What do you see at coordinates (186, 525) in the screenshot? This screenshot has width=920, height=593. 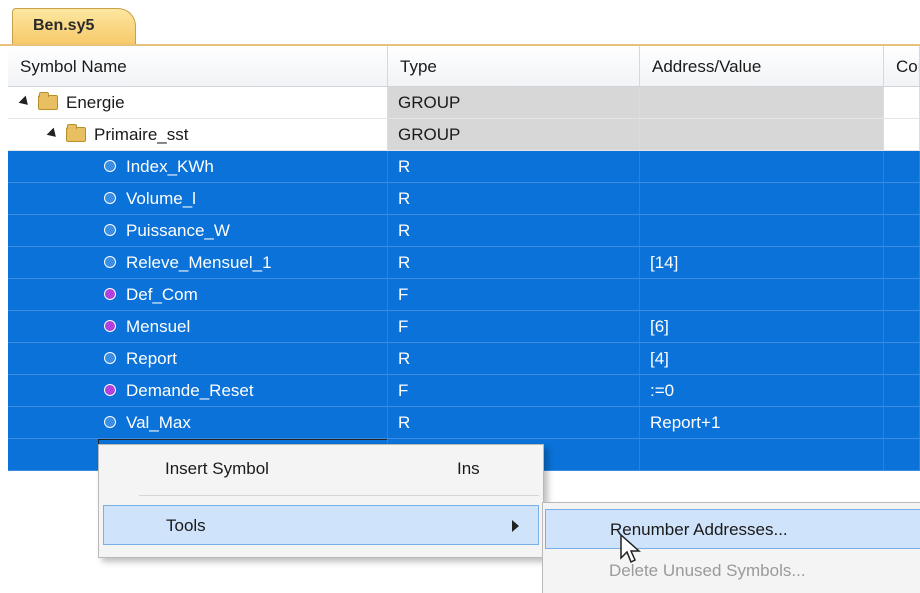 I see `menu-item-label: Tools` at bounding box center [186, 525].